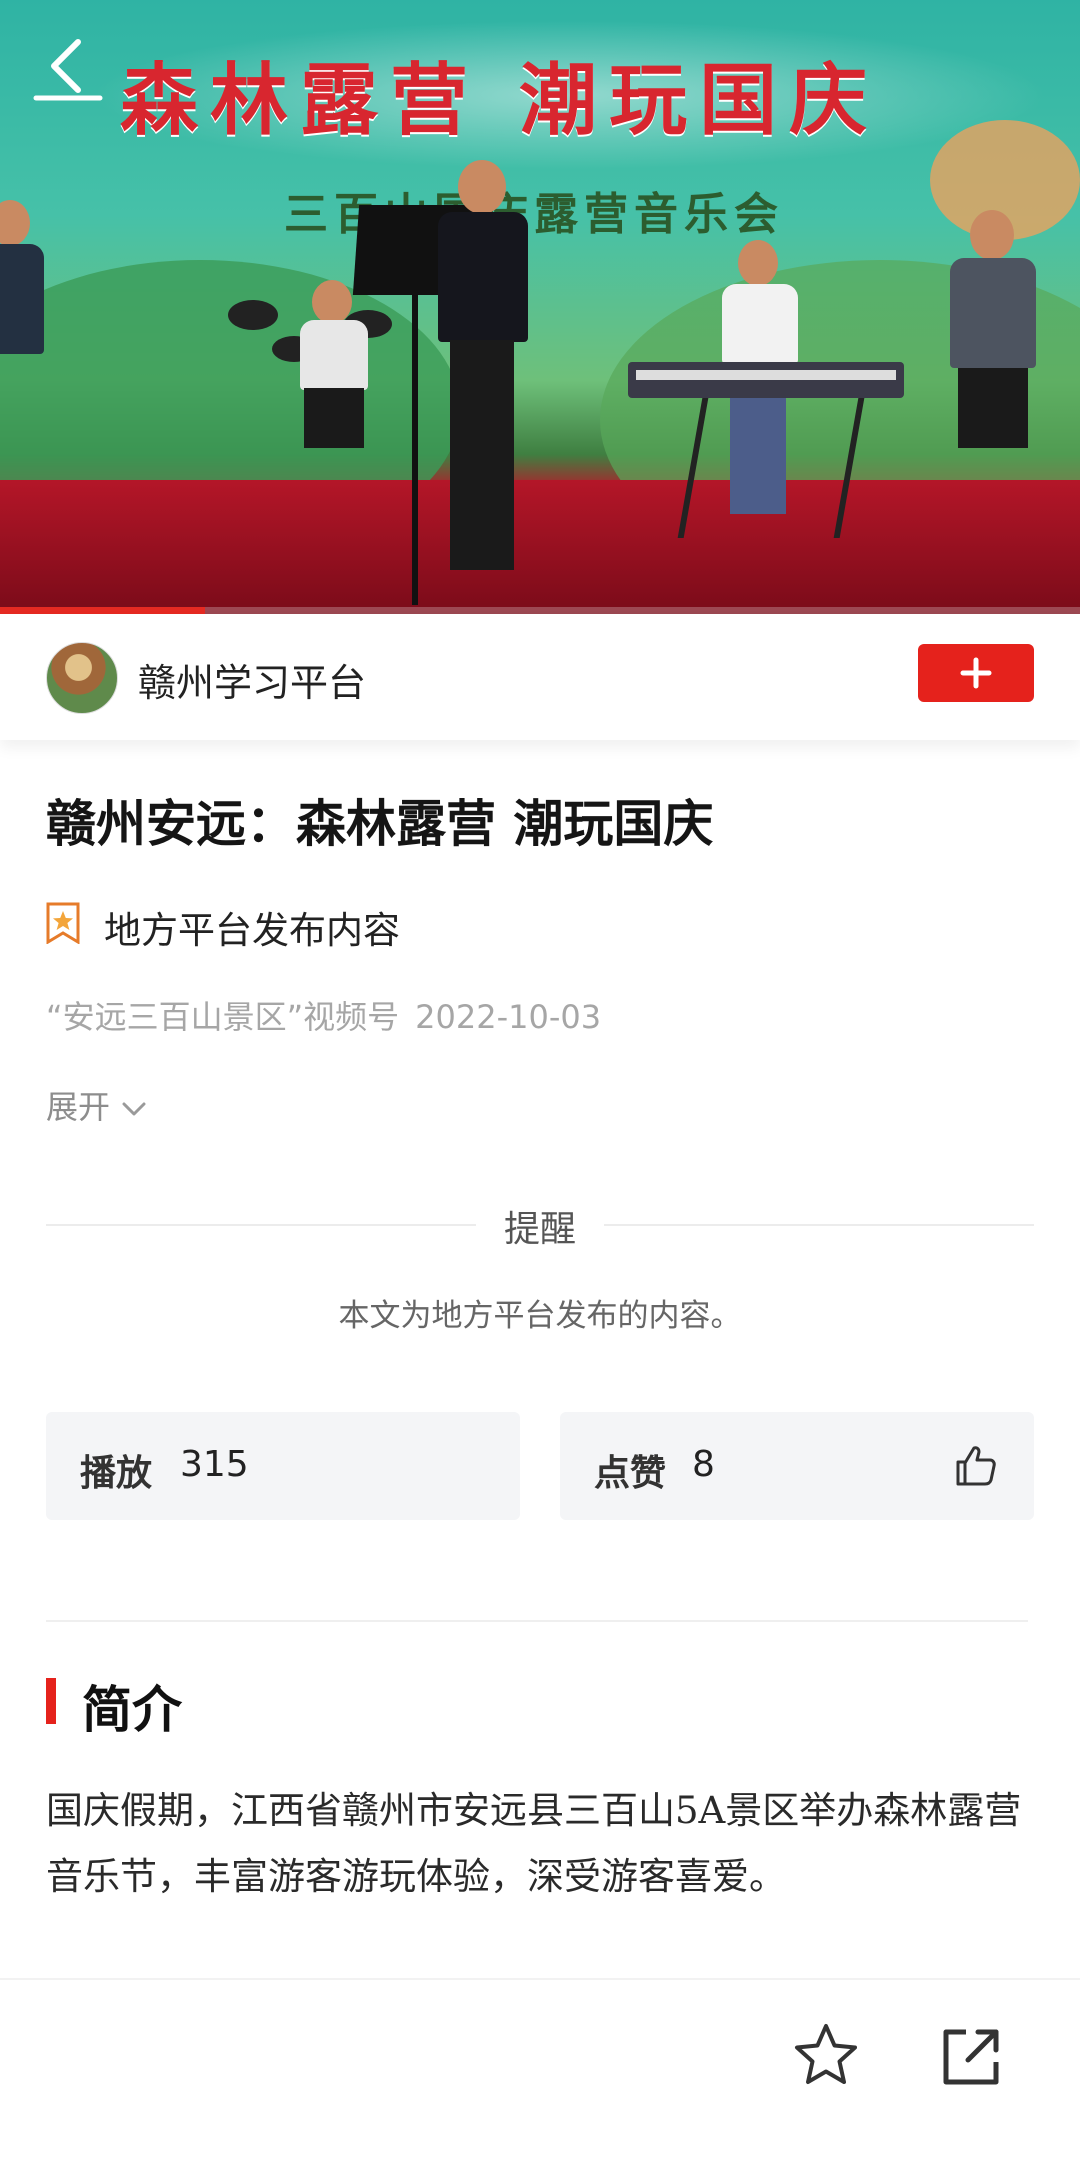  I want to click on source-label: 地方平台发布内容, so click(252, 930).